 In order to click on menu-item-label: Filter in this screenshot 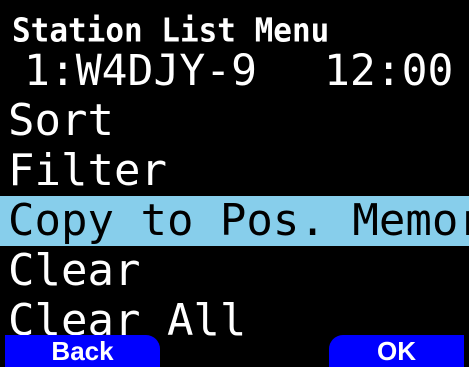, I will do `click(87, 170)`.